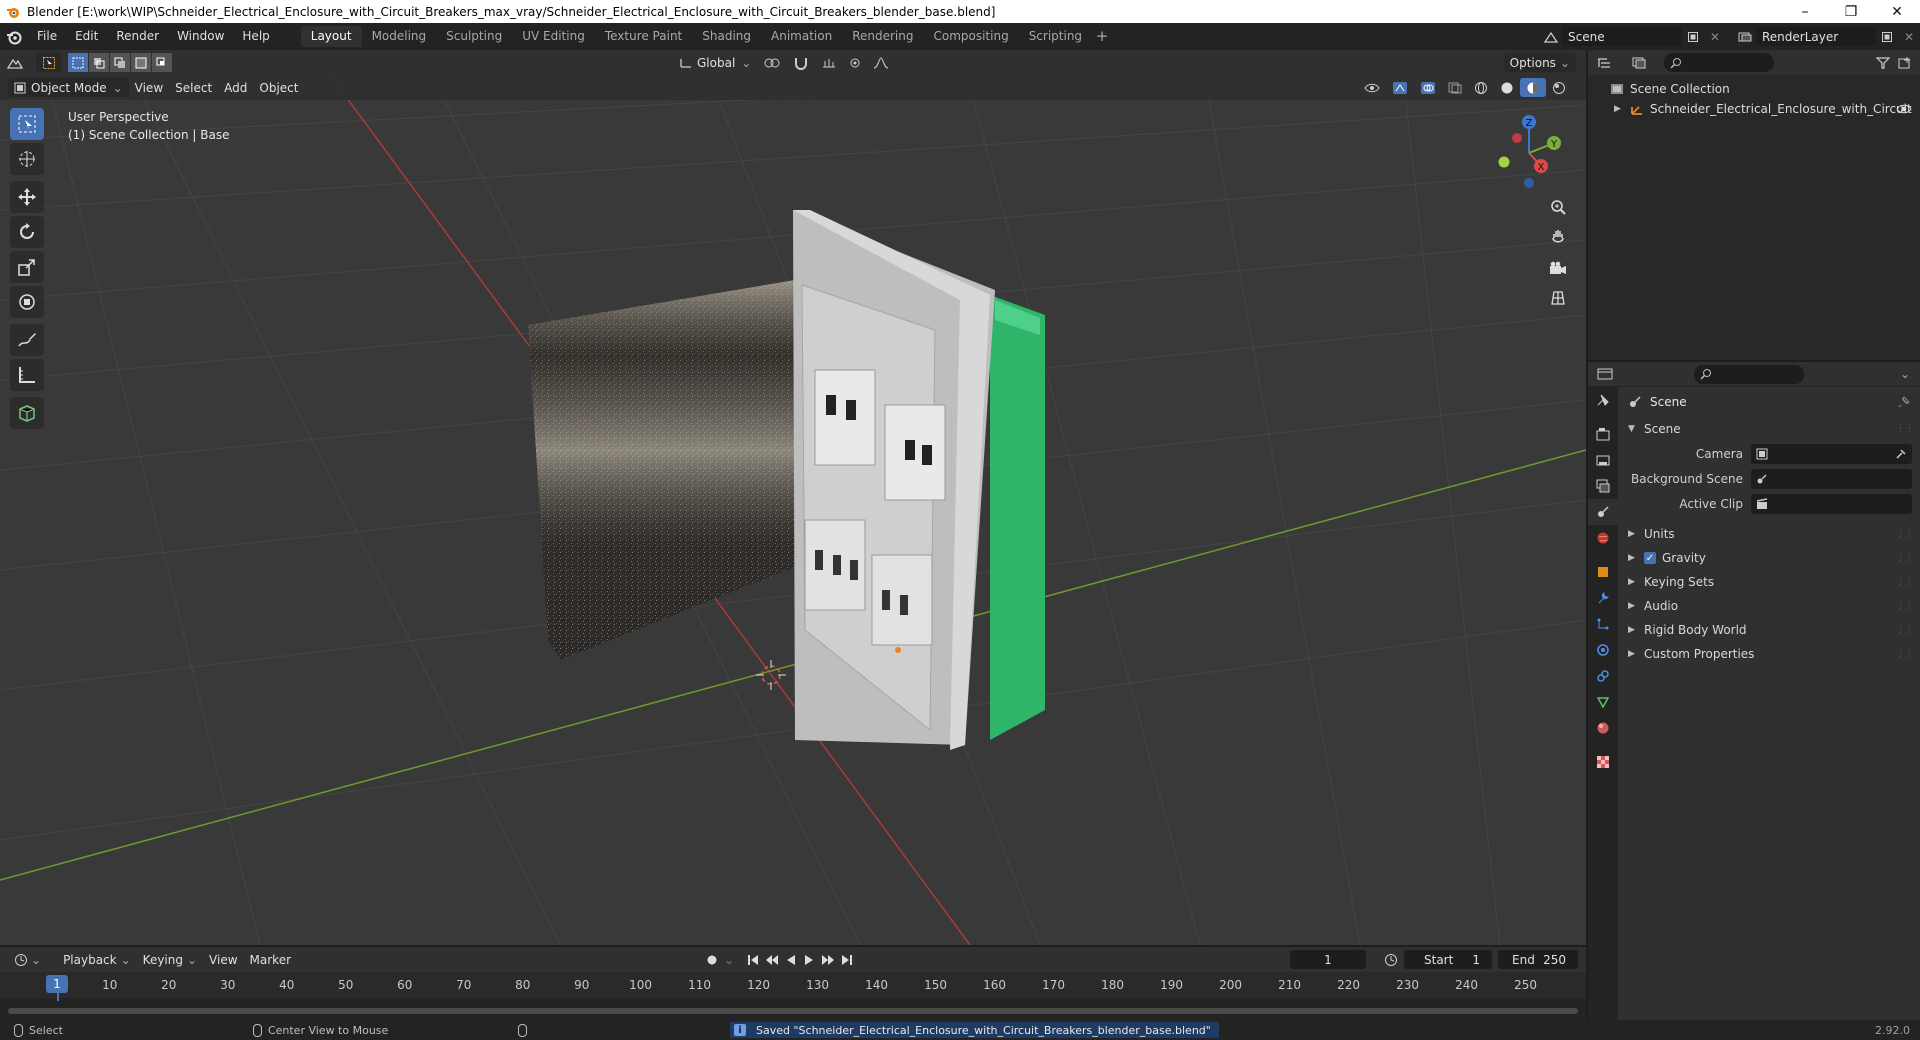  What do you see at coordinates (1887, 36) in the screenshot?
I see `new-view-layer-icon` at bounding box center [1887, 36].